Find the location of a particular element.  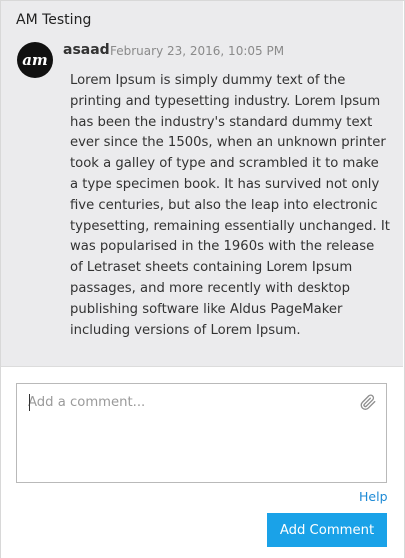

am-logo-icon: am is located at coordinates (35, 60).